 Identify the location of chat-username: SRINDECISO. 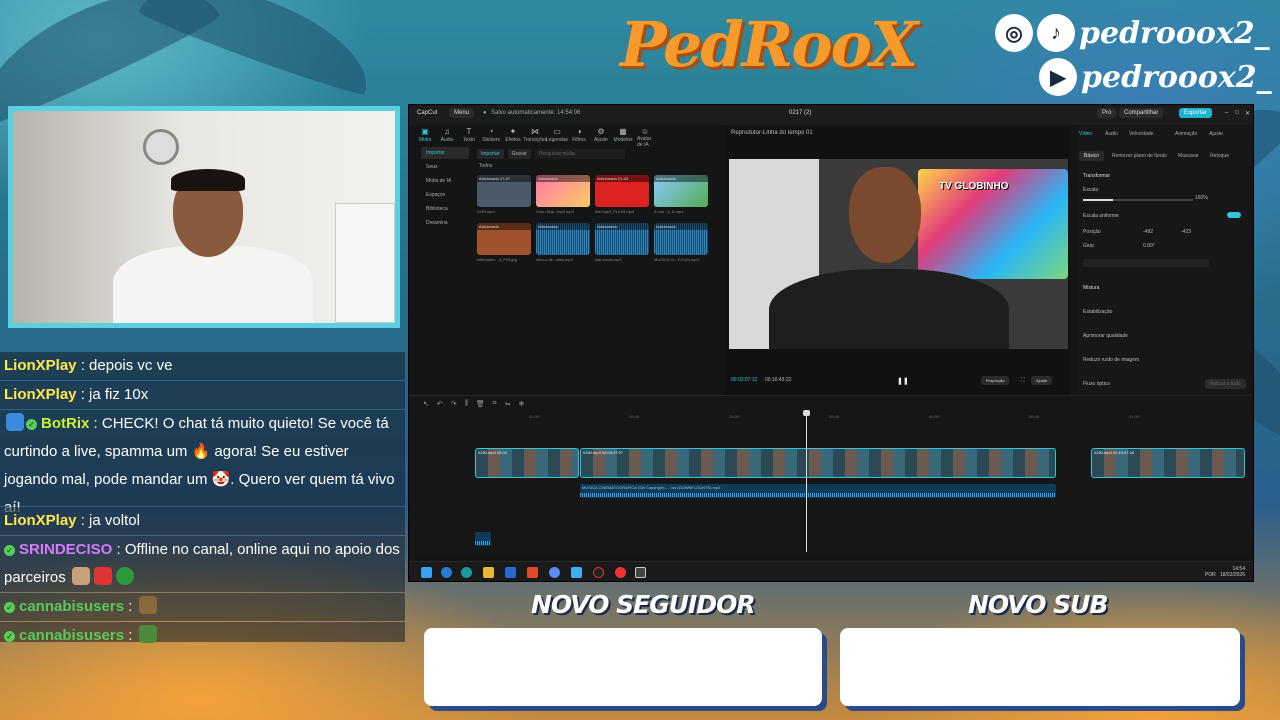
(66, 549).